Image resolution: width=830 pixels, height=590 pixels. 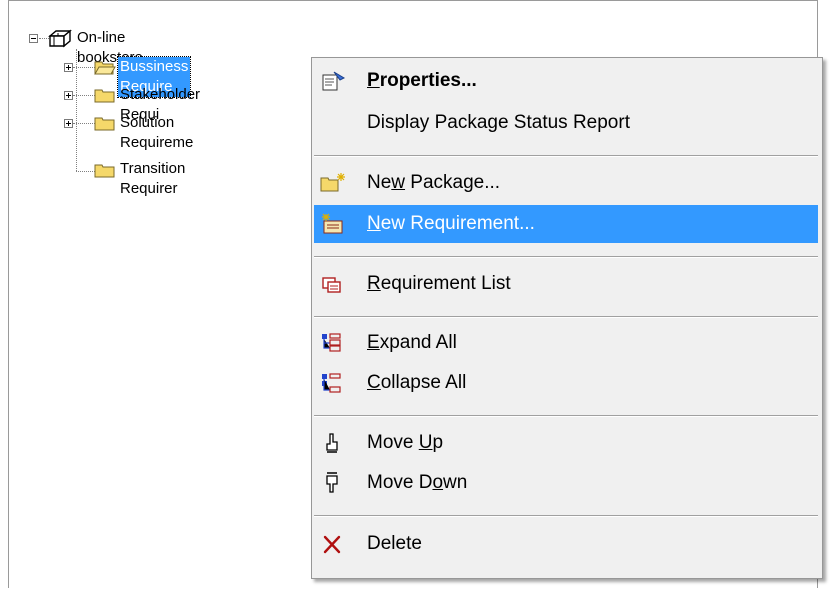 What do you see at coordinates (331, 383) in the screenshot?
I see `collapse-all-icon` at bounding box center [331, 383].